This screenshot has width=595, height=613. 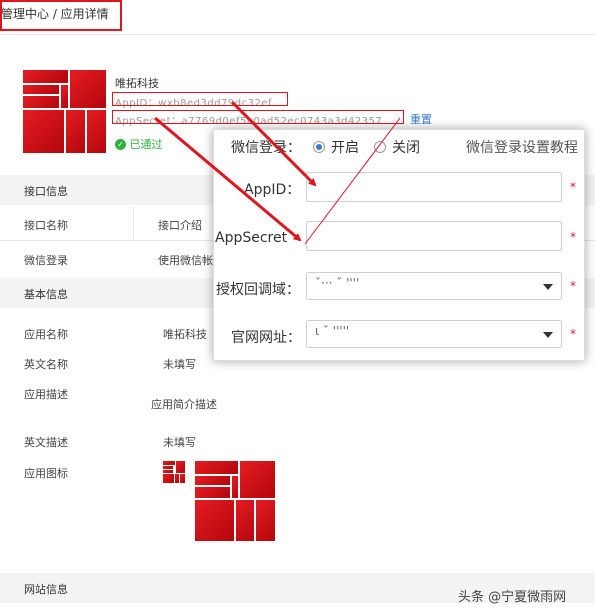 What do you see at coordinates (61, 15) in the screenshot?
I see `breadcrumb-highlight` at bounding box center [61, 15].